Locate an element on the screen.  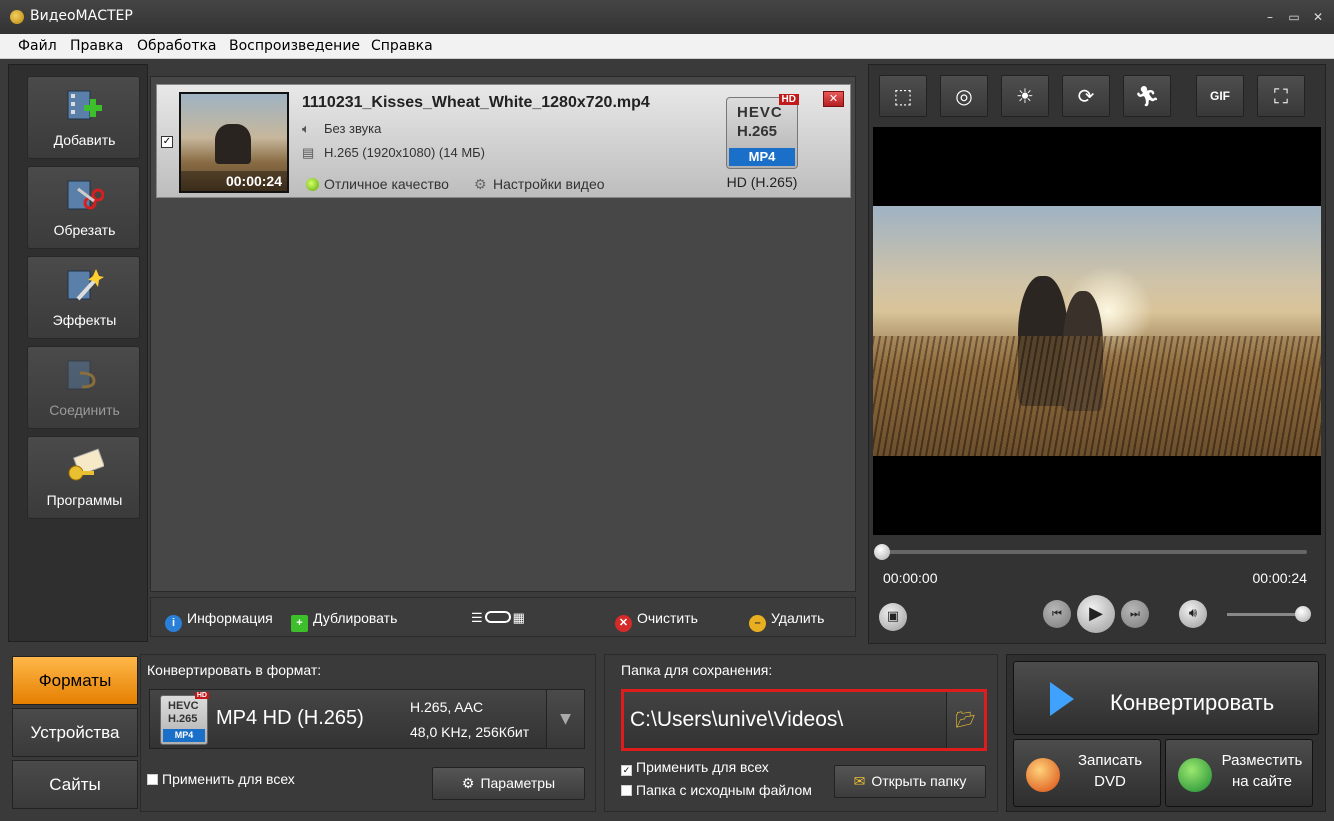
delete-icon: – is located at coordinates (757, 623).